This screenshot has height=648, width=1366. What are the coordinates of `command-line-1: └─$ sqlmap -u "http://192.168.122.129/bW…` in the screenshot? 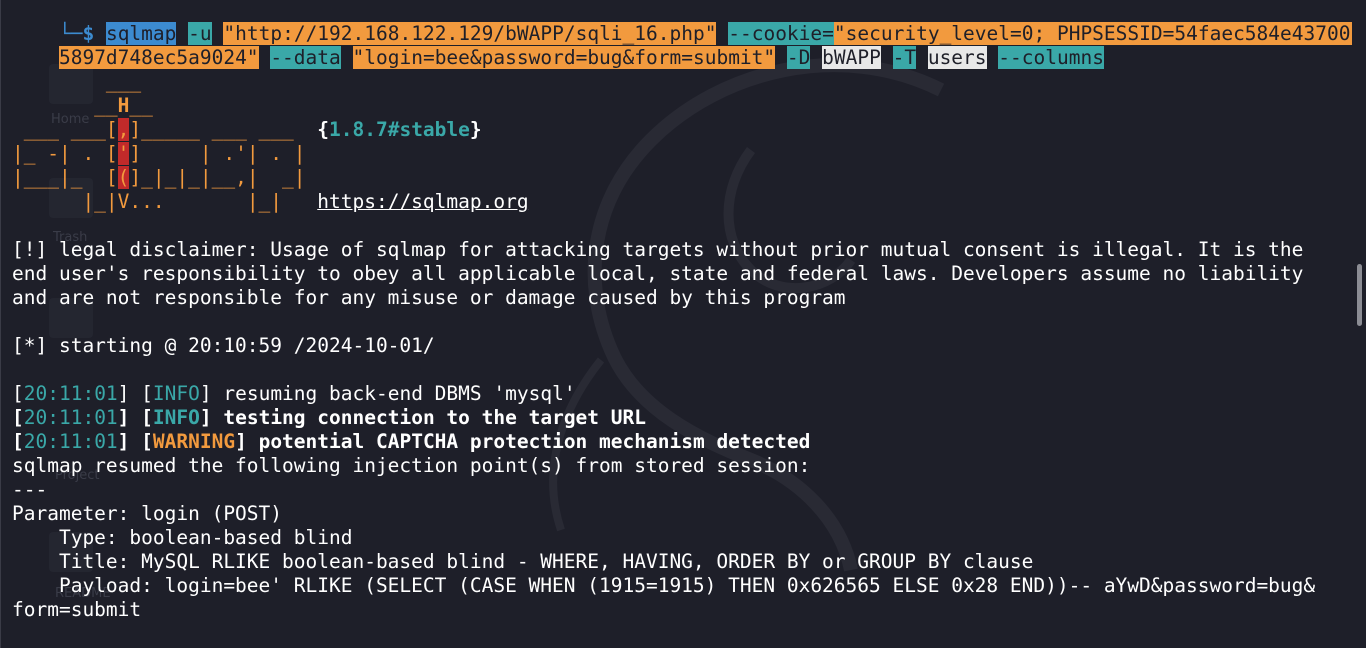 It's located at (687, 22).